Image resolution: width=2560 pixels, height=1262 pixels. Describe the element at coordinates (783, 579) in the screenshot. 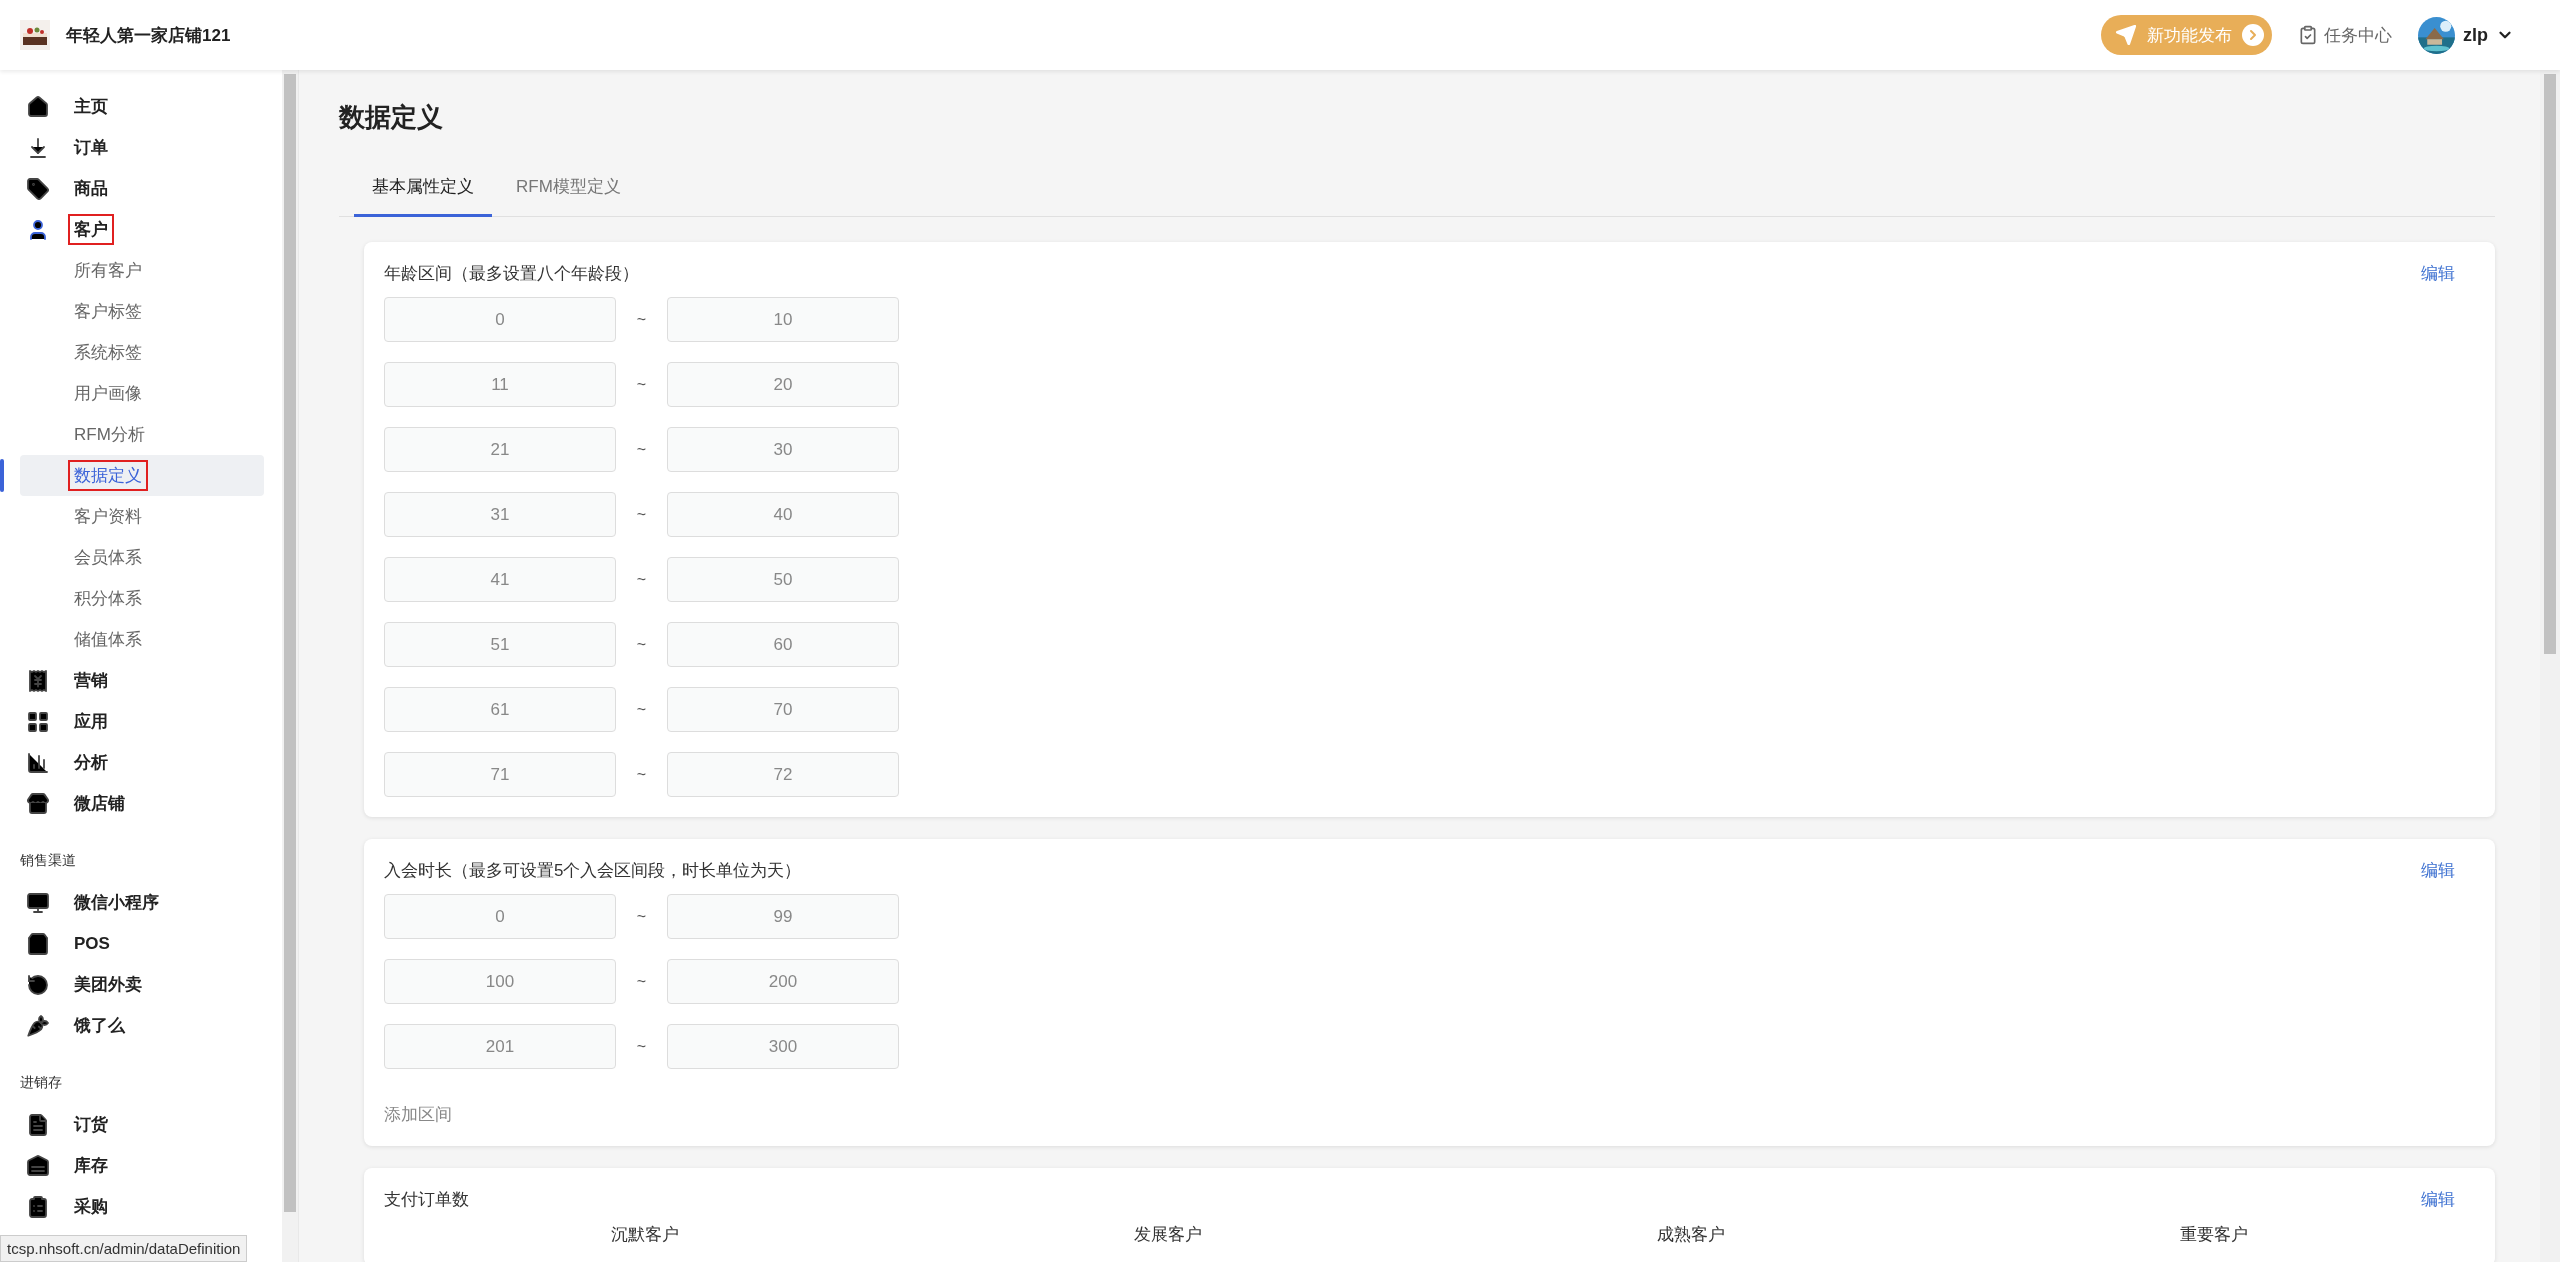

I see `range-end-field: 50` at that location.